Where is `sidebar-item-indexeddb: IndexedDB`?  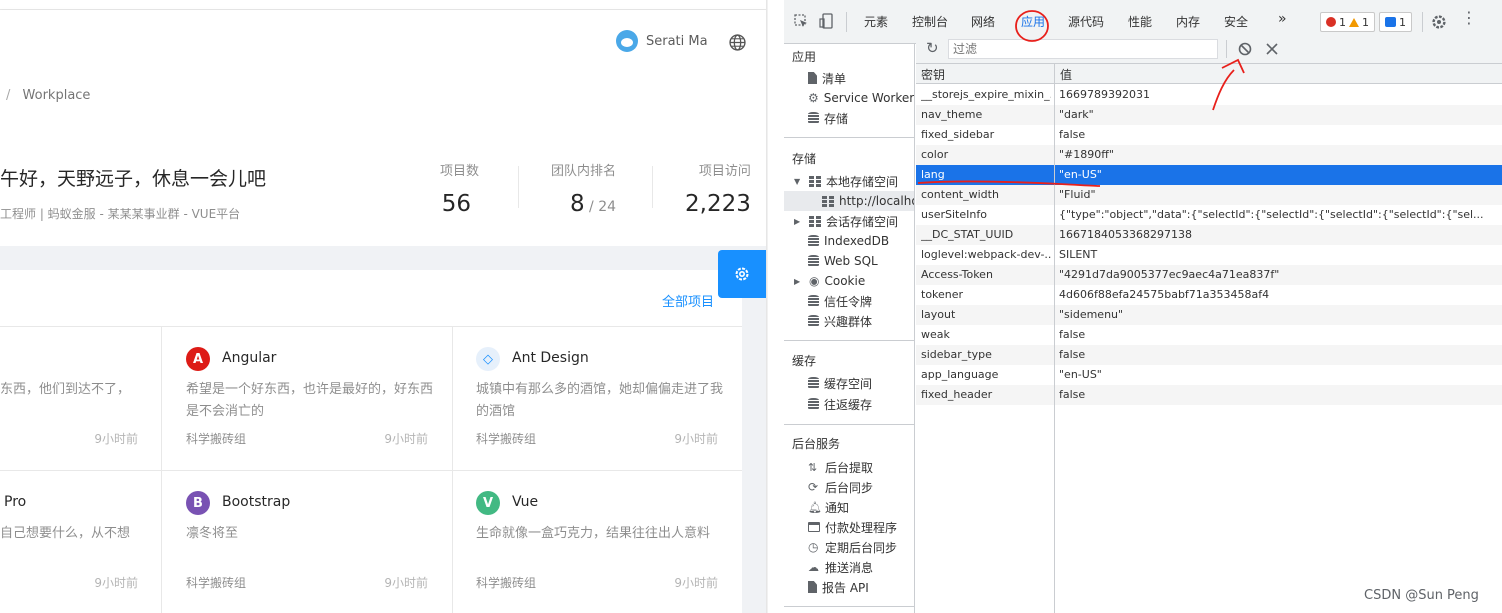
sidebar-item-indexeddb: IndexedDB is located at coordinates (848, 241).